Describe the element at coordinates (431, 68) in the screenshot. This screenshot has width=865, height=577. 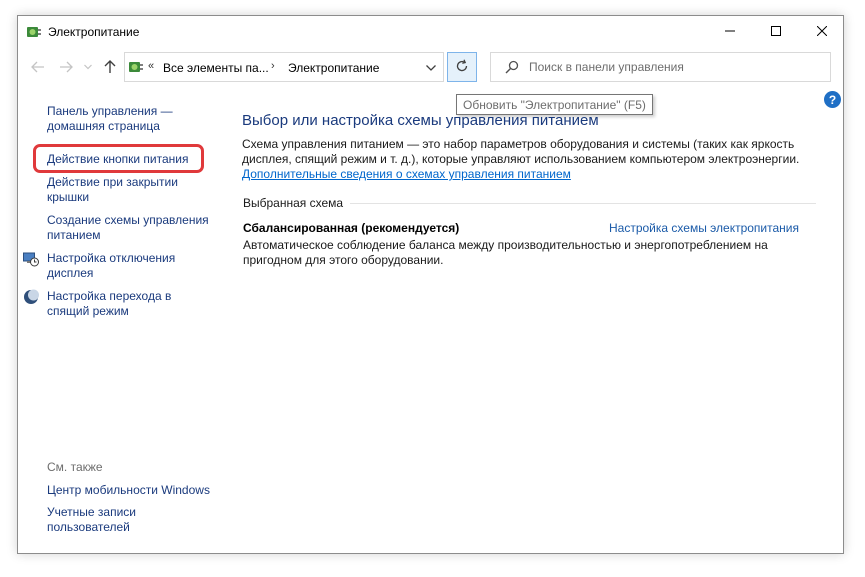
I see `chevron-down-icon` at that location.